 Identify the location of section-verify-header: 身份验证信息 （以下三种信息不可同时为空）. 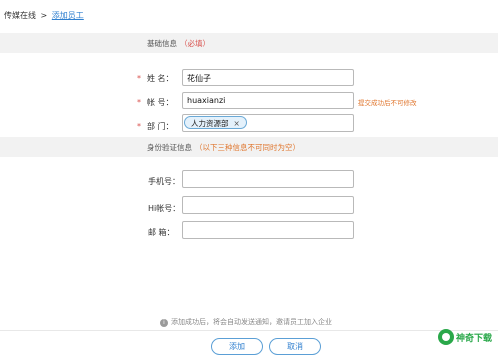
(249, 147).